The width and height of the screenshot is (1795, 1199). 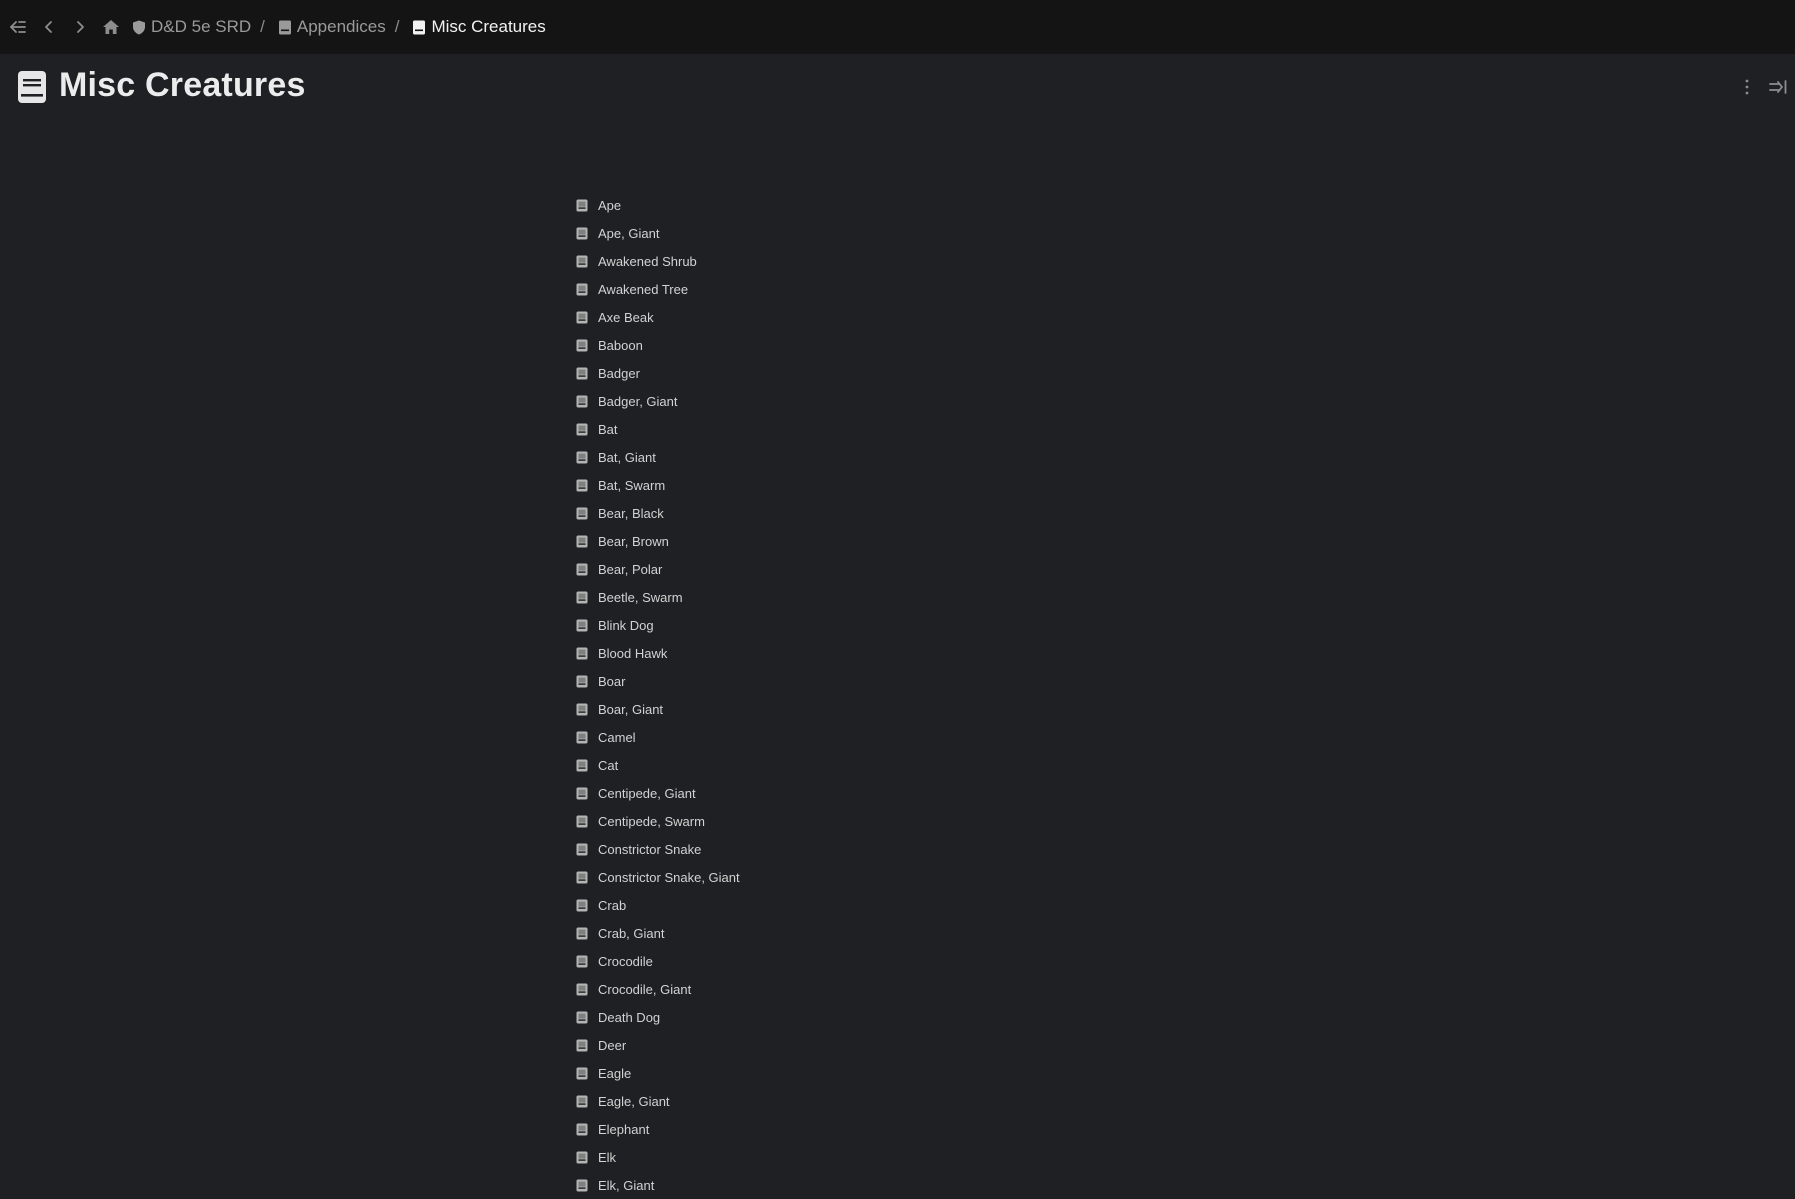 I want to click on creature-label: Bat, Giant, so click(x=627, y=457).